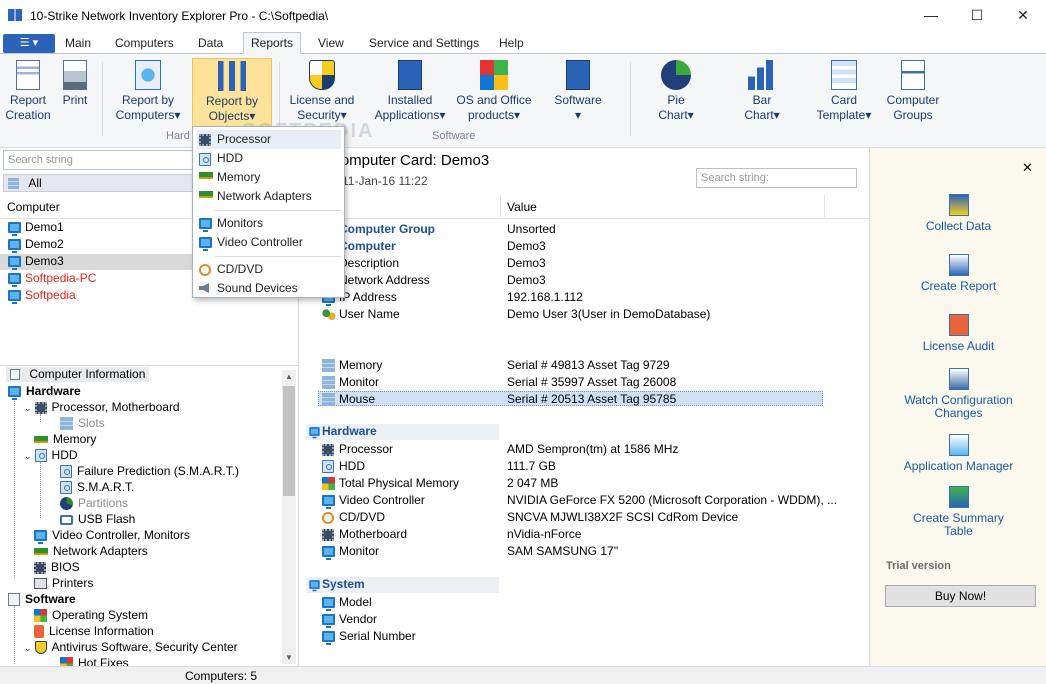 This screenshot has width=1046, height=684. I want to click on tree-item-failure-prediction-s-m-a-r-t: Failure Prediction (S.M.A.R.T.), so click(149, 472).